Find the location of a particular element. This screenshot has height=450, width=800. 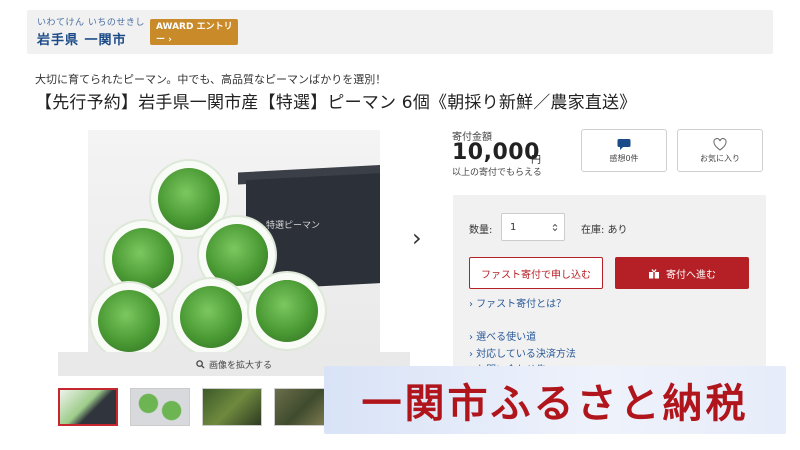

award-entry-button: AWARD エントリー › is located at coordinates (194, 32).